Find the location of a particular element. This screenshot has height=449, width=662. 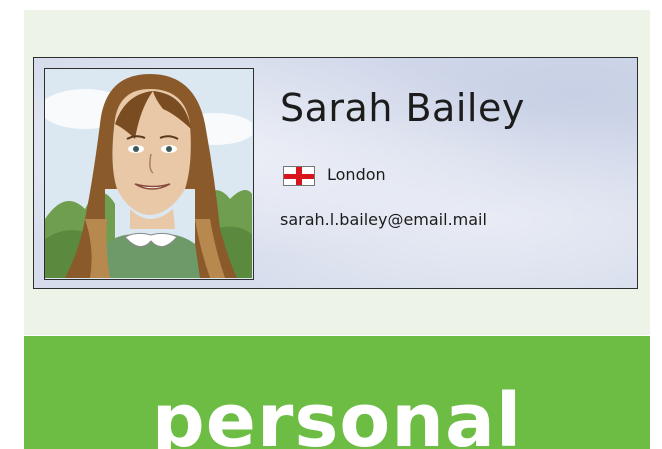

banner-title: personal is located at coordinates (337, 413).